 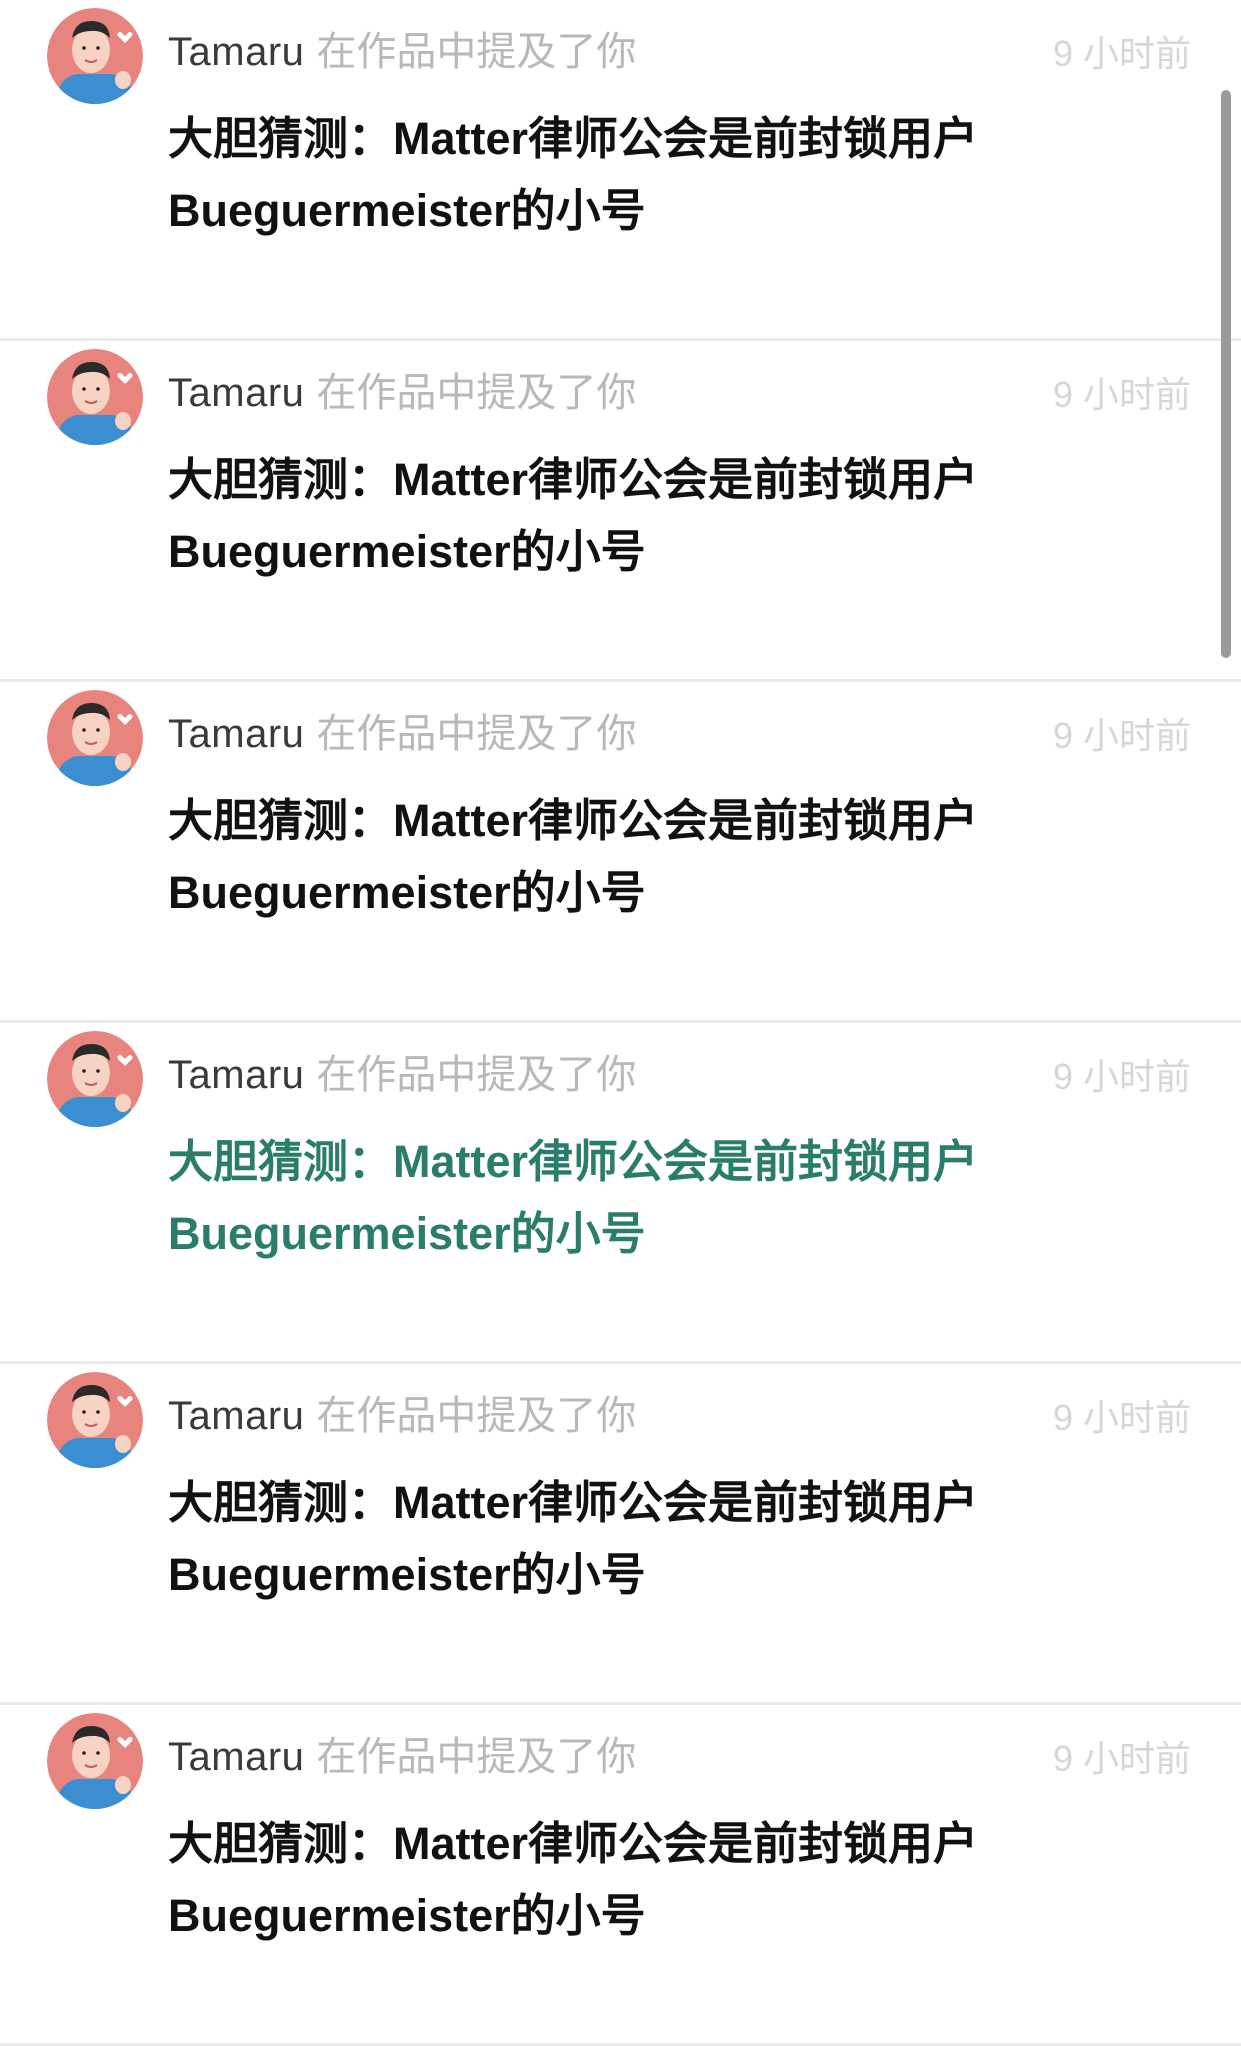 What do you see at coordinates (1226, 374) in the screenshot?
I see `vertical-scrollbar` at bounding box center [1226, 374].